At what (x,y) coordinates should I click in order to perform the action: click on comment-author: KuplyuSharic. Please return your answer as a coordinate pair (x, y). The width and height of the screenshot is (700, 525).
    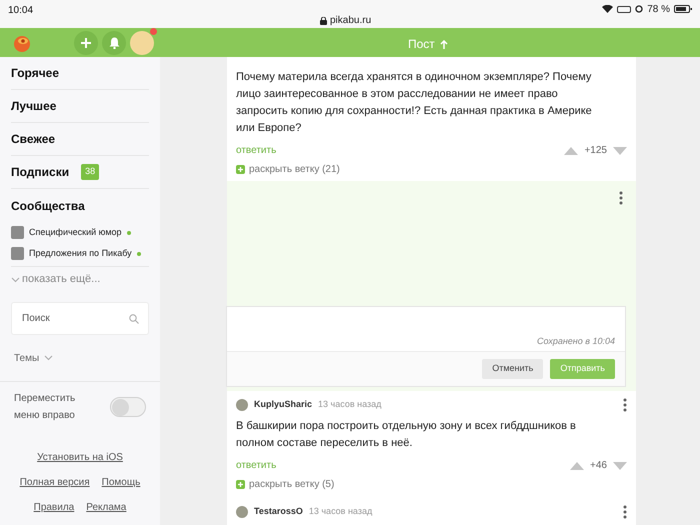
    Looking at the image, I should click on (283, 405).